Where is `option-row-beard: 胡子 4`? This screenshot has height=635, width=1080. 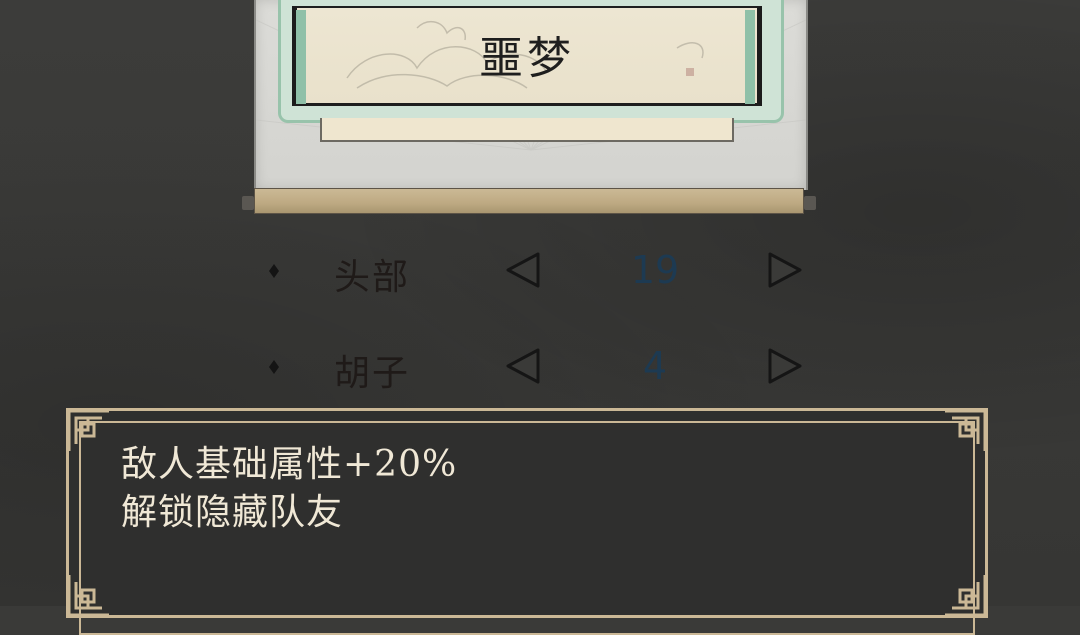
option-row-beard: 胡子 4 is located at coordinates (540, 368).